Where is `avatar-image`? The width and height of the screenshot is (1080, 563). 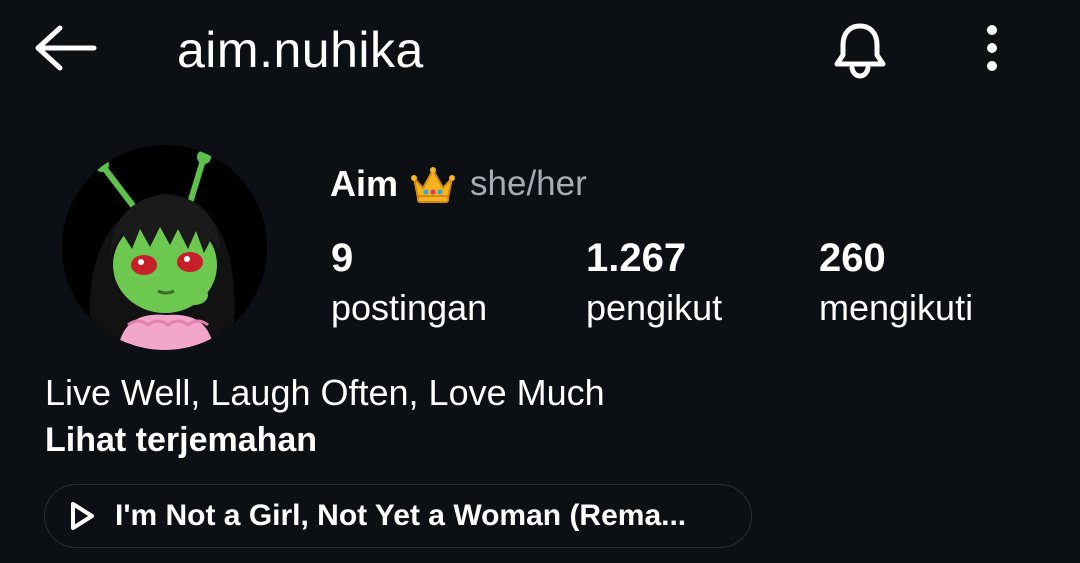
avatar-image is located at coordinates (164, 247).